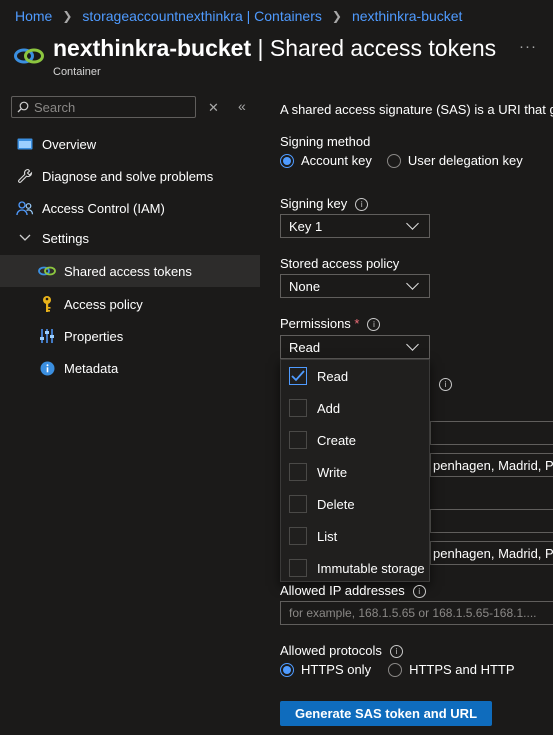 This screenshot has width=553, height=735. What do you see at coordinates (29, 56) in the screenshot?
I see `shared-access-link-icon` at bounding box center [29, 56].